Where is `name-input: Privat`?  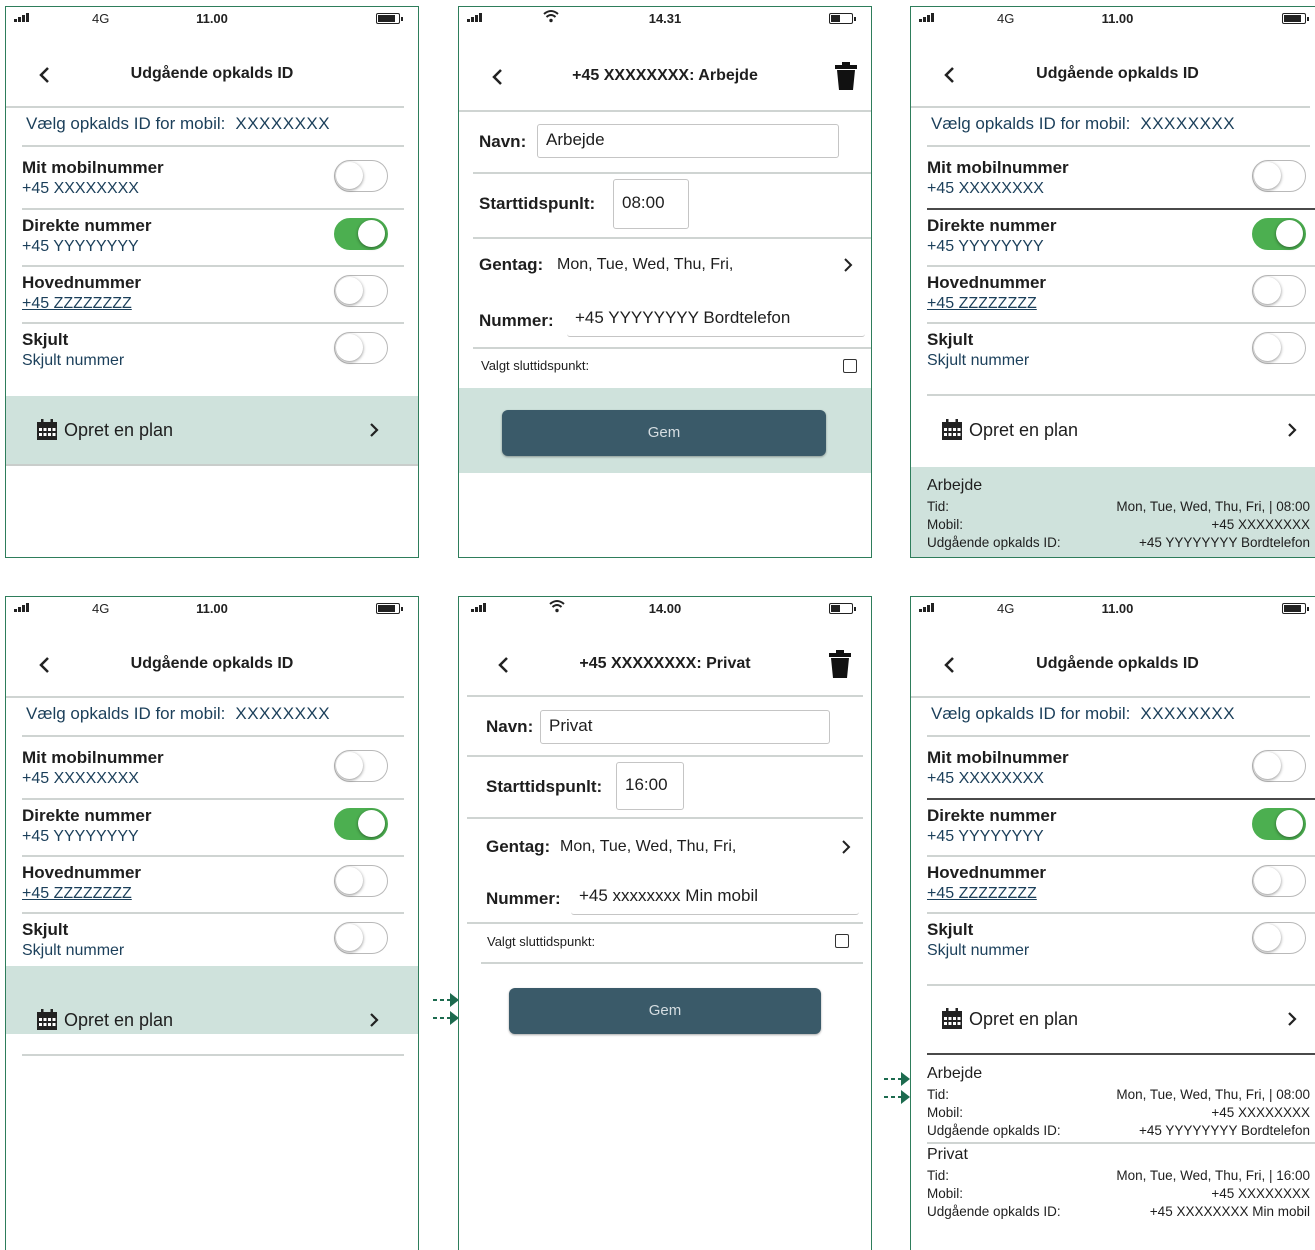 name-input: Privat is located at coordinates (685, 727).